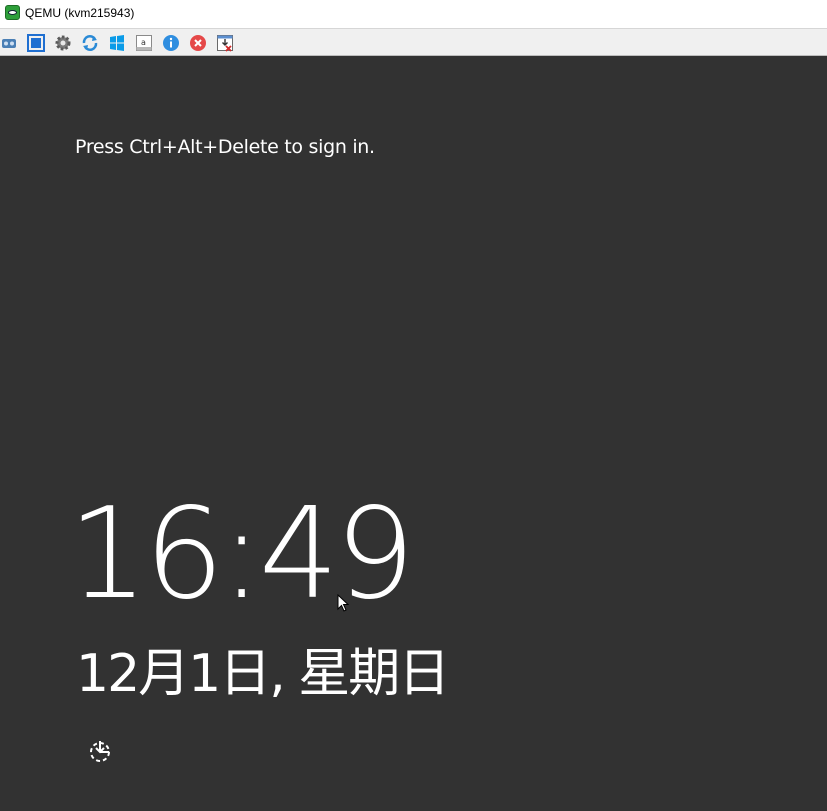  What do you see at coordinates (100, 751) in the screenshot?
I see `ease-of-access-icon` at bounding box center [100, 751].